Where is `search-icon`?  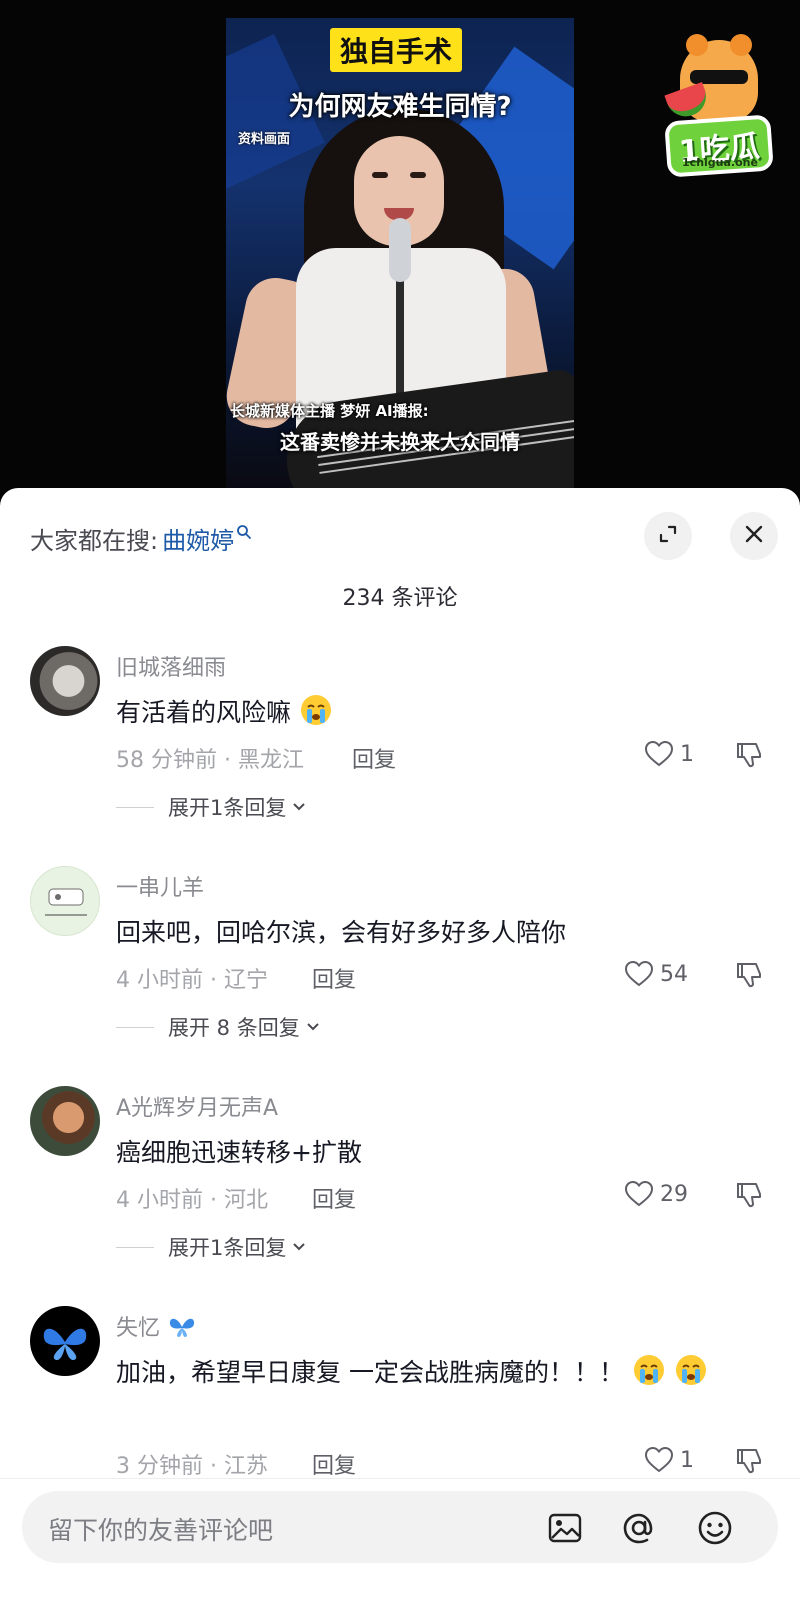
search-icon is located at coordinates (244, 532).